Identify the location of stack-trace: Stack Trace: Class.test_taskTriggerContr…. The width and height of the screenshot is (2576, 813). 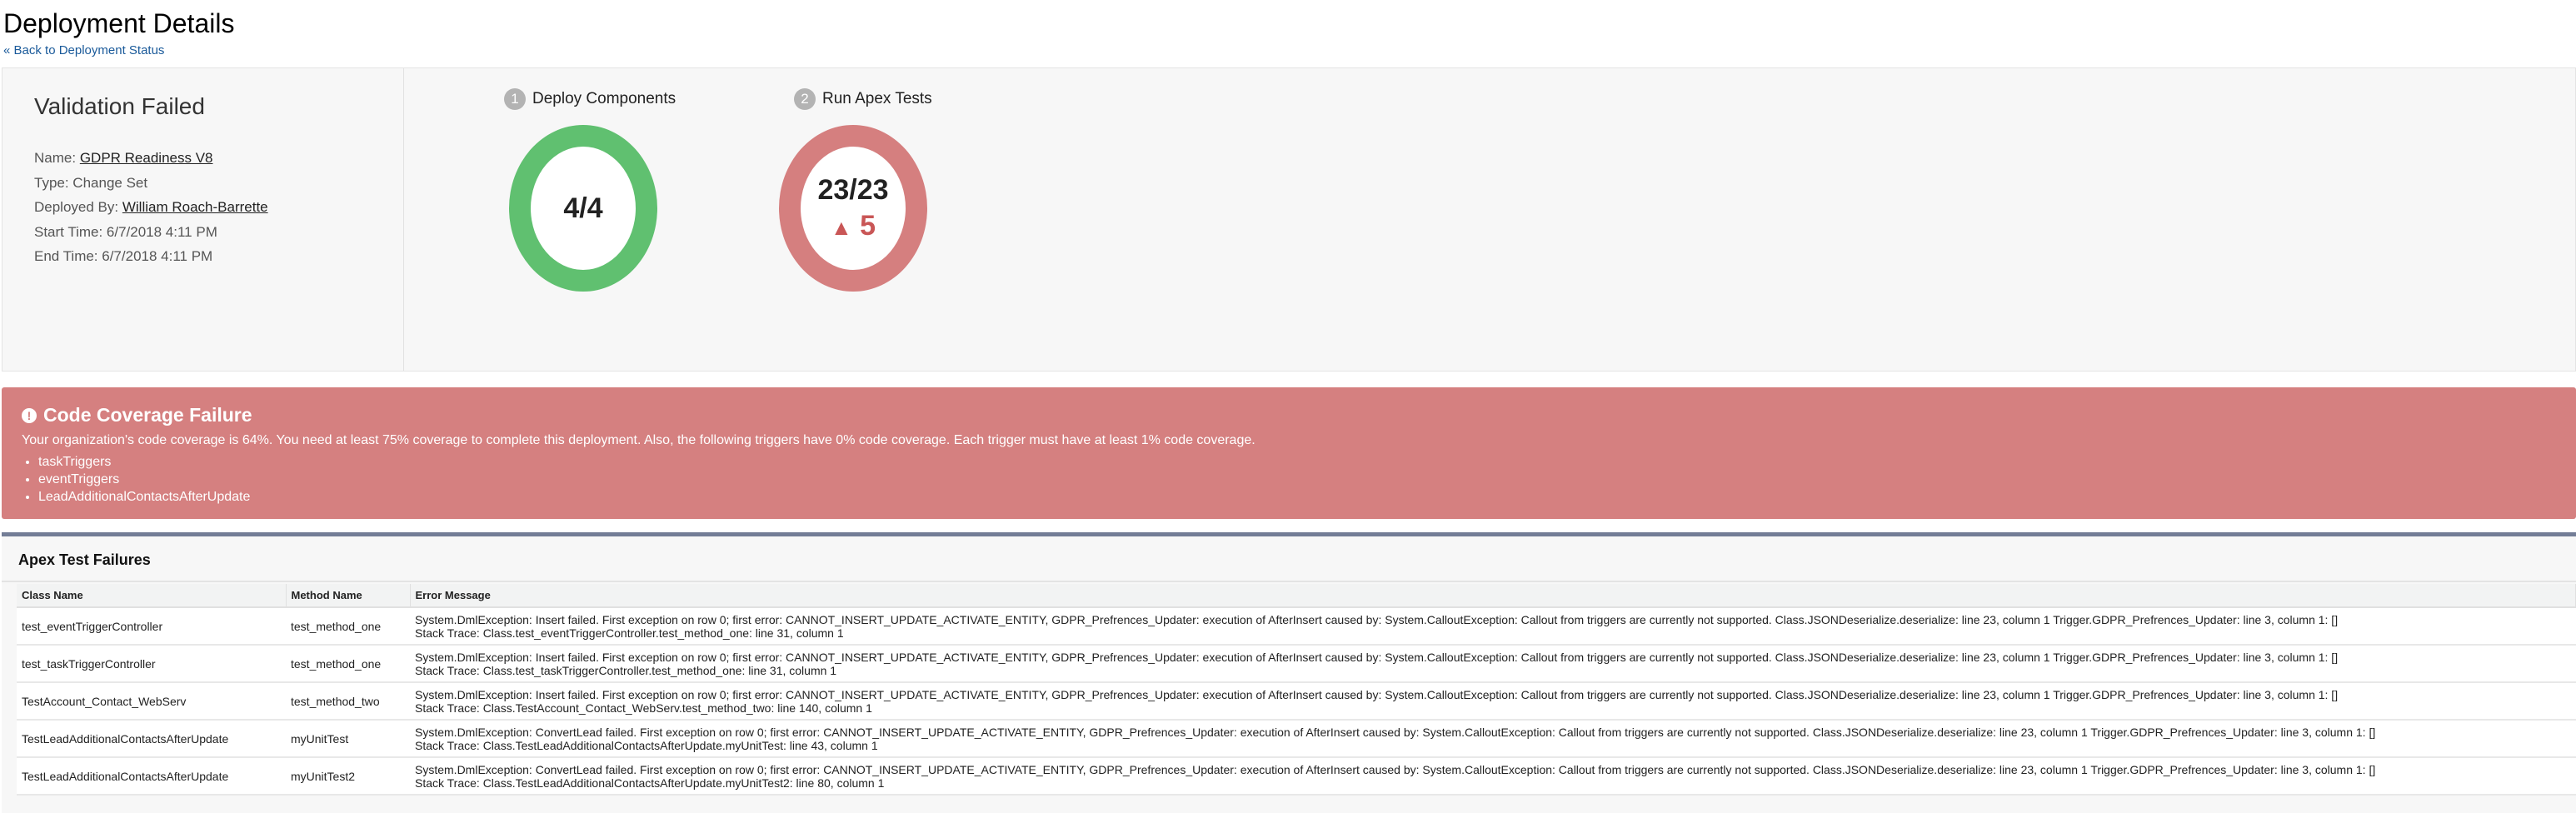
(626, 670).